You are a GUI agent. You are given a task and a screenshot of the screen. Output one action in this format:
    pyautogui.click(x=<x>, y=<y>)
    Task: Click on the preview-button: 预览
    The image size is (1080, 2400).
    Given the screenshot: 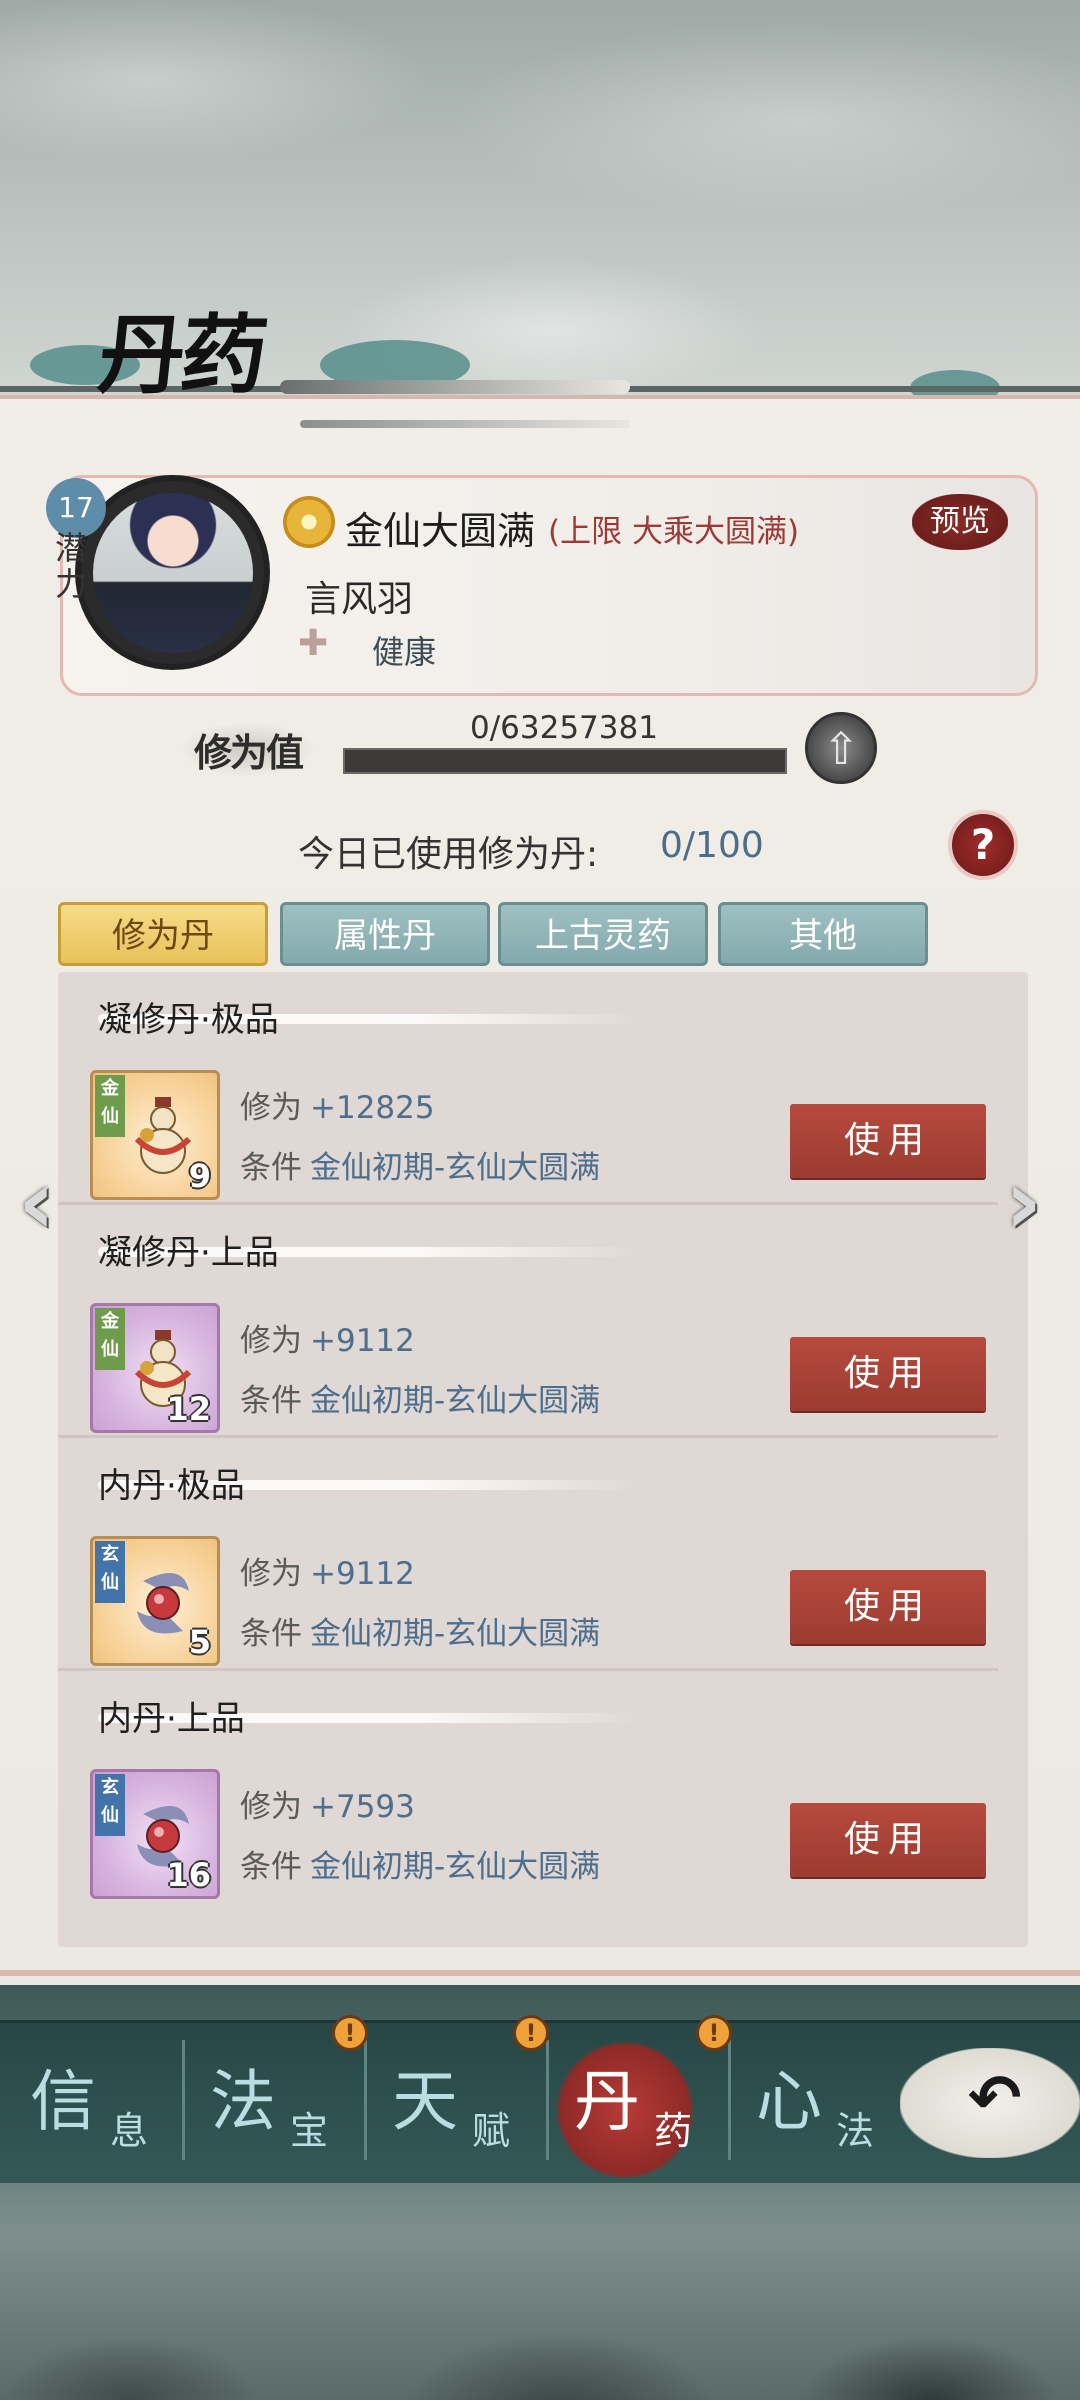 What is the action you would take?
    pyautogui.click(x=960, y=522)
    